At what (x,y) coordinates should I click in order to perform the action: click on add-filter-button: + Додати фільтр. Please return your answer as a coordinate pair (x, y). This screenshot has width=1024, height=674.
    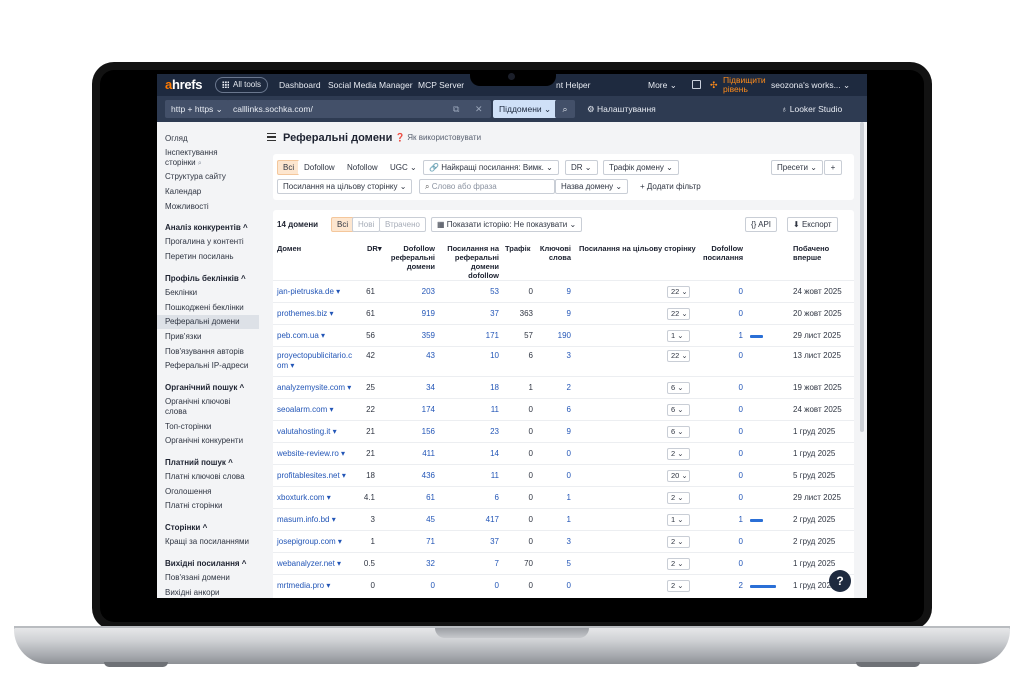
    Looking at the image, I should click on (670, 187).